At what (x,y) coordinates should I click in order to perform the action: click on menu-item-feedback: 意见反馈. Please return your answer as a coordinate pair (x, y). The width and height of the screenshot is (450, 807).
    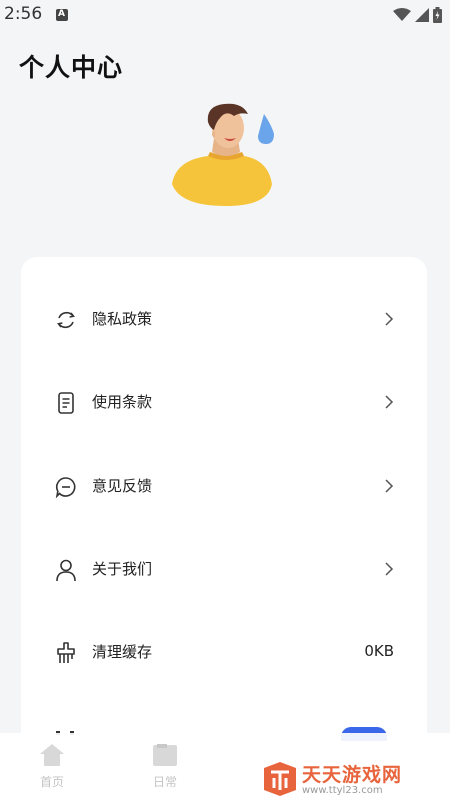
    Looking at the image, I should click on (224, 487).